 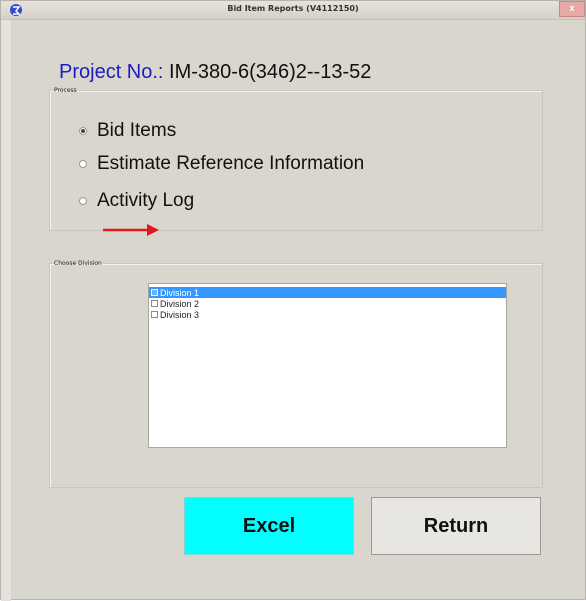 What do you see at coordinates (180, 292) in the screenshot?
I see `list-item-label: Division 1` at bounding box center [180, 292].